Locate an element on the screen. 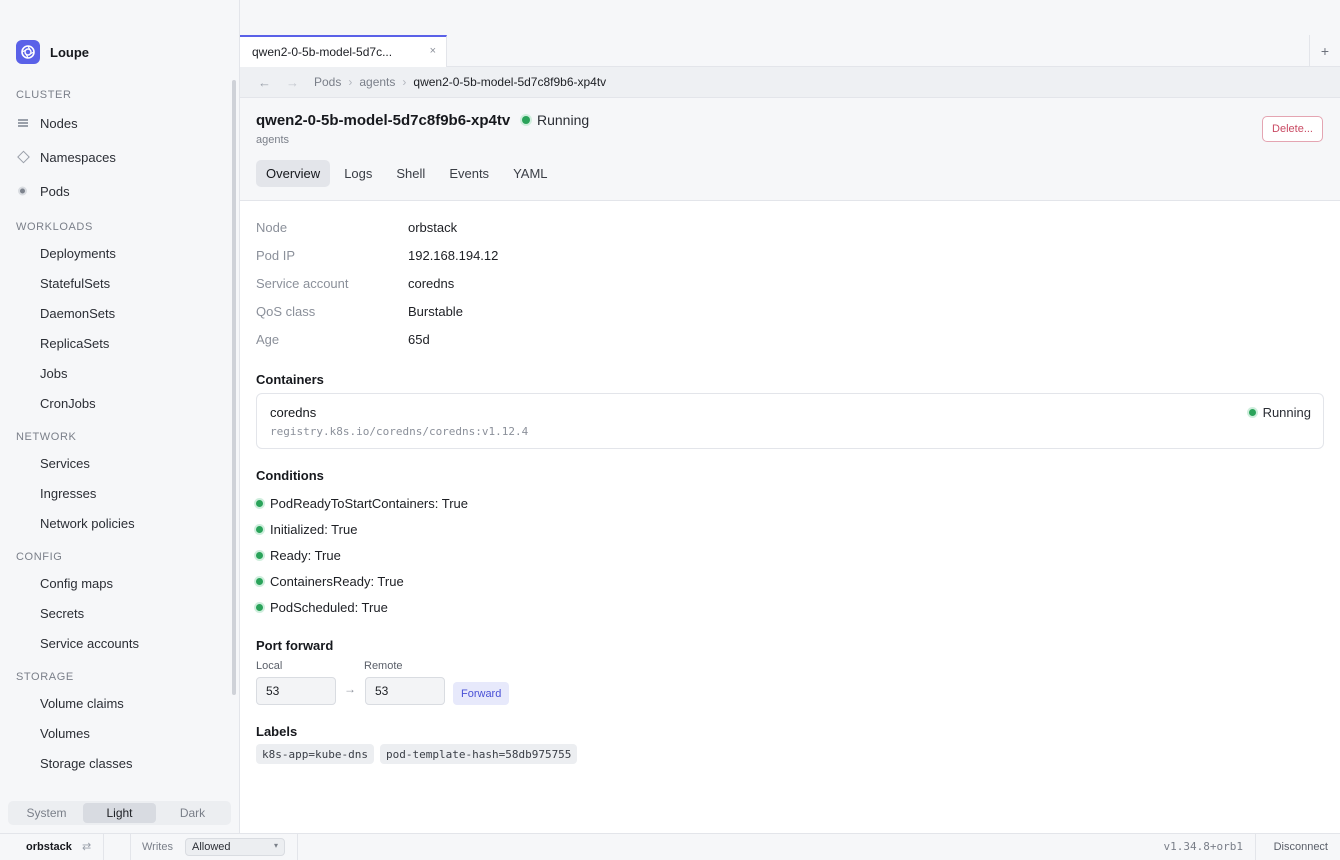 Image resolution: width=1340 pixels, height=860 pixels. forward-button: Forward is located at coordinates (481, 693).